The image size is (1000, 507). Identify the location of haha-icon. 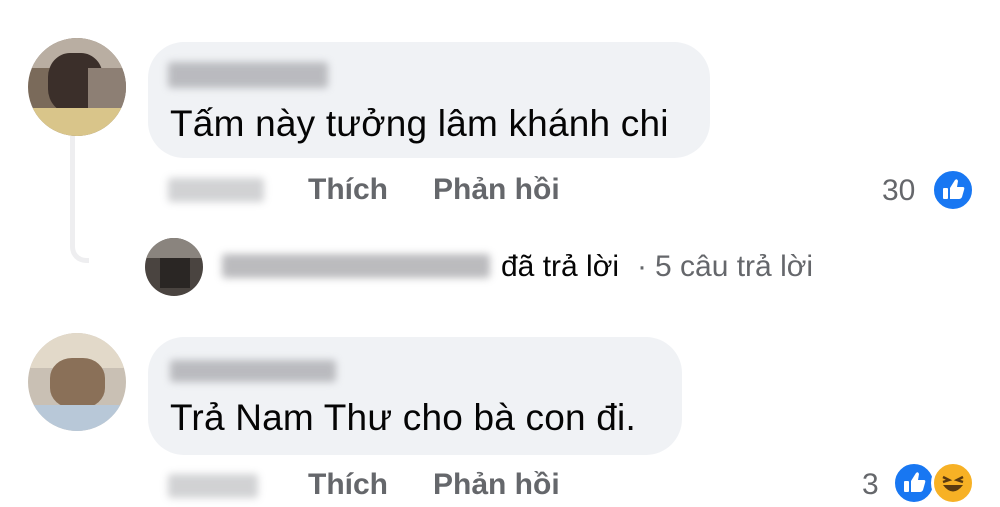
(953, 483).